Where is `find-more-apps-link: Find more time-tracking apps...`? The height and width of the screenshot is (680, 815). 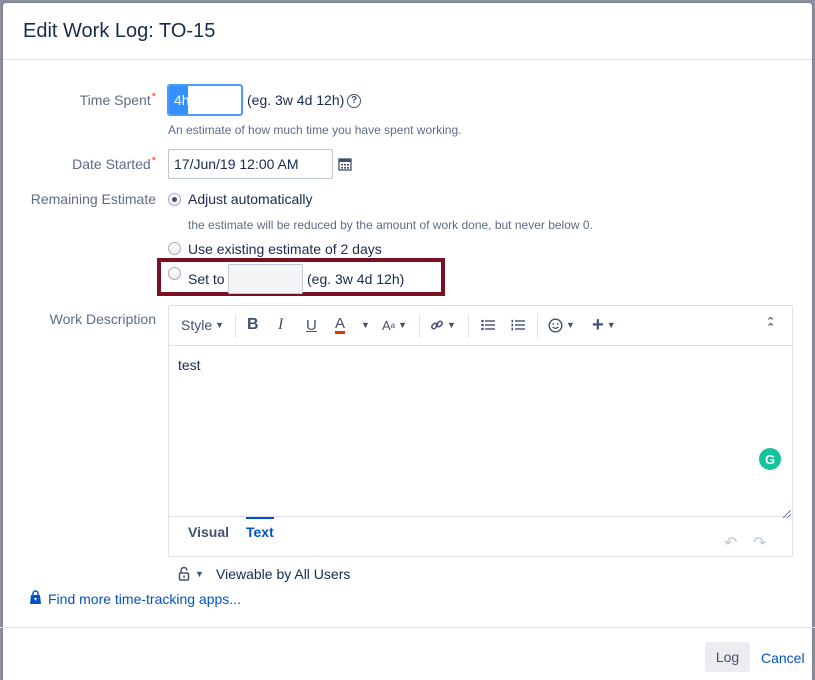 find-more-apps-link: Find more time-tracking apps... is located at coordinates (144, 599).